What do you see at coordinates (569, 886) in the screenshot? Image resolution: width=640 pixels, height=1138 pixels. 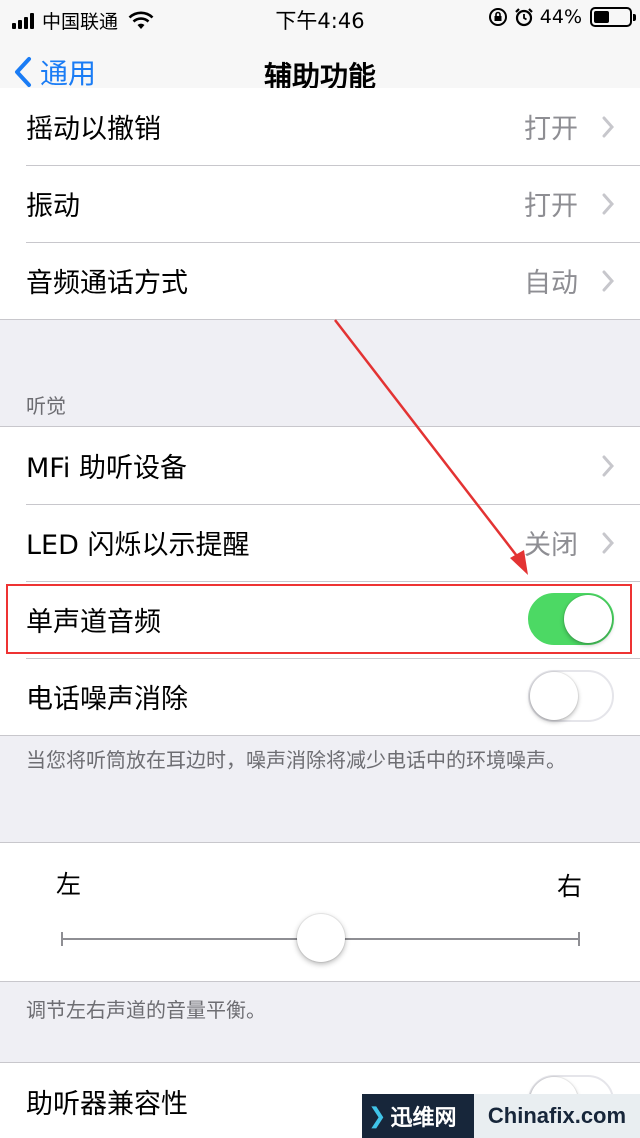 I see `balance-right-label: 右` at bounding box center [569, 886].